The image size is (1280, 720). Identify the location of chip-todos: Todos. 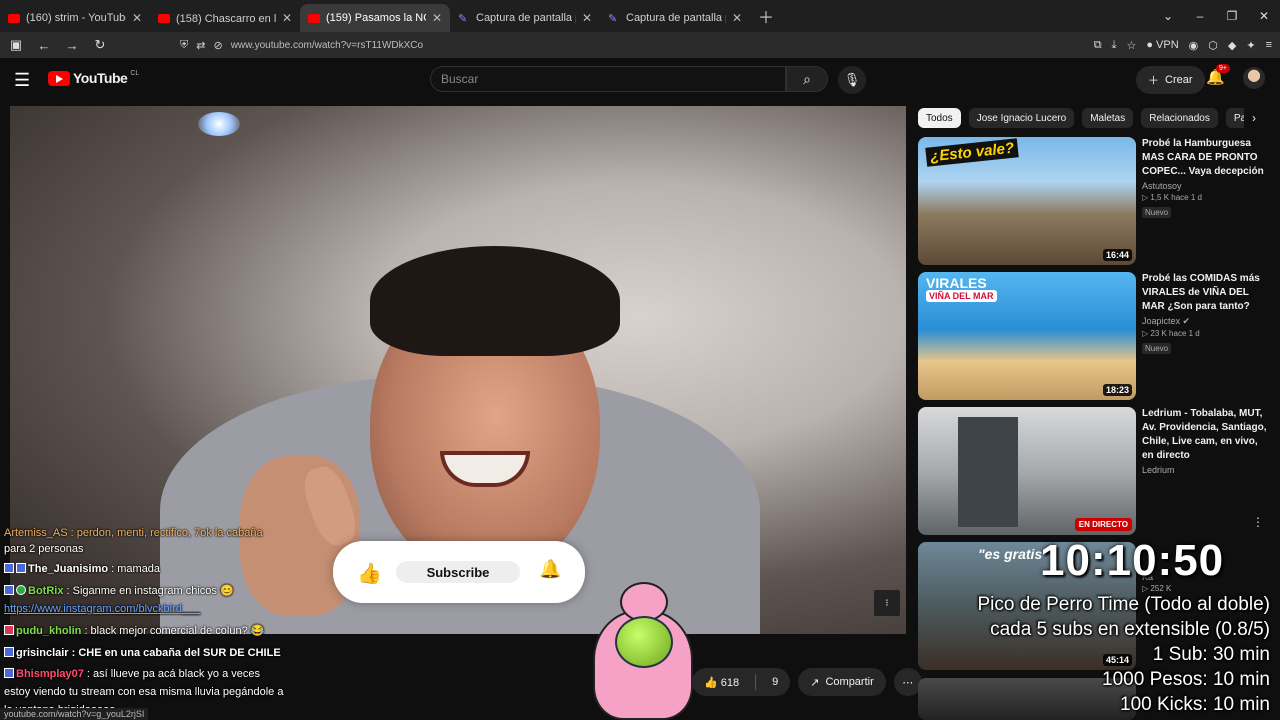
(939, 118).